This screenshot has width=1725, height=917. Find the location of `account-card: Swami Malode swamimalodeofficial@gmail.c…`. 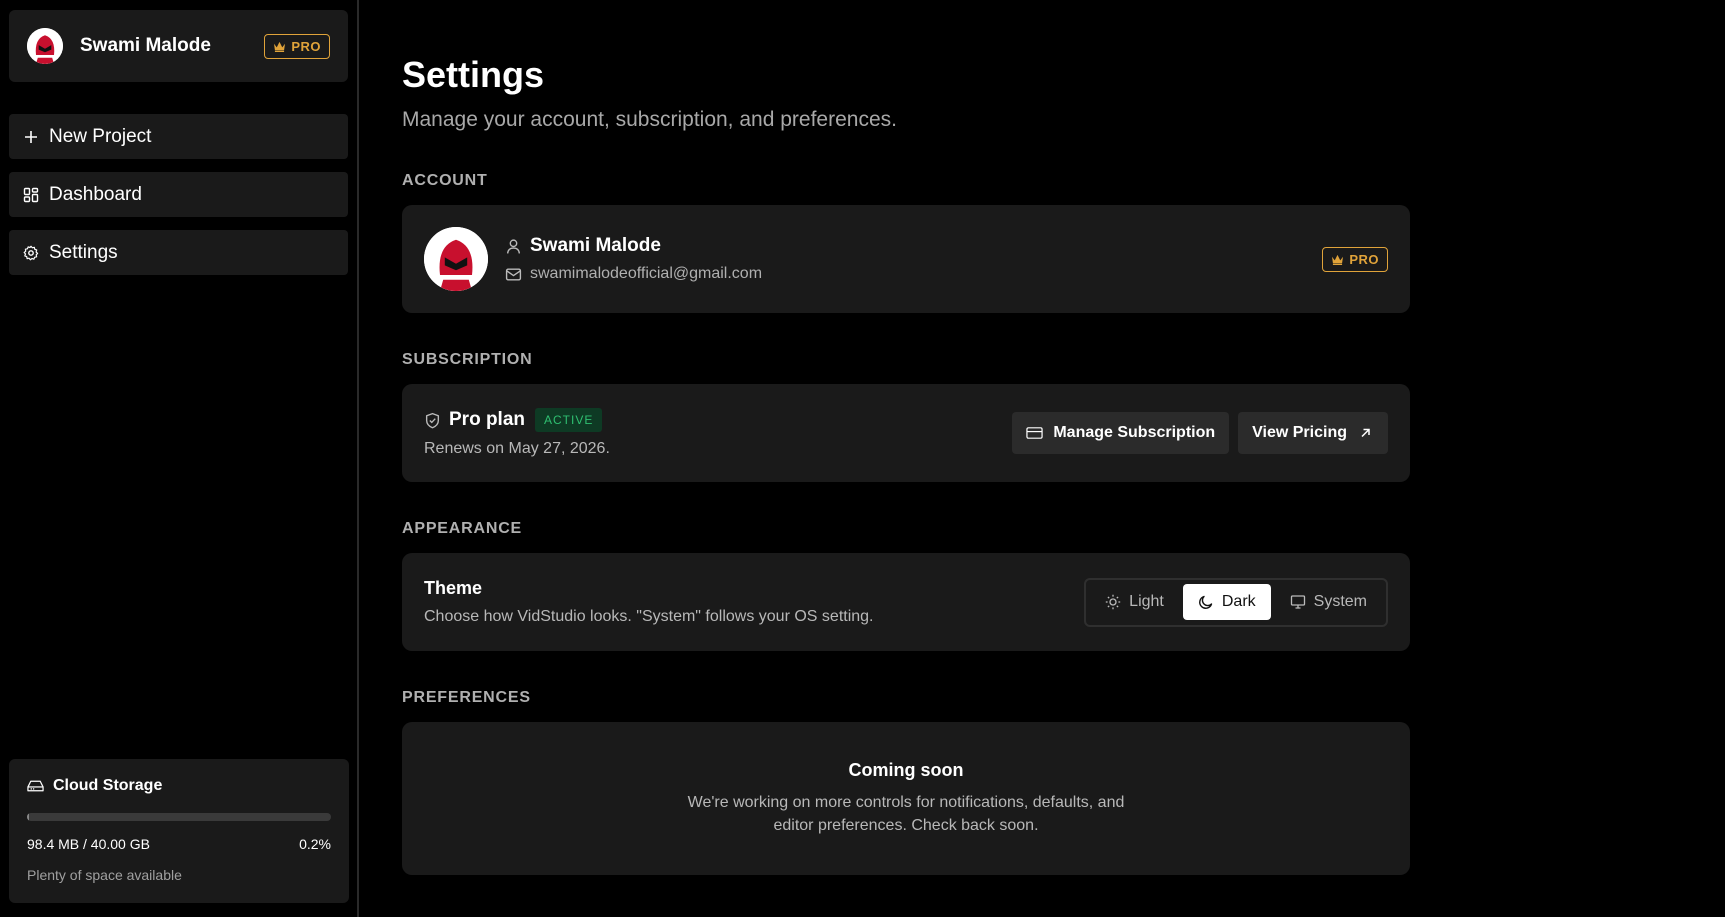

account-card: Swami Malode swamimalodeofficial@gmail.c… is located at coordinates (906, 259).